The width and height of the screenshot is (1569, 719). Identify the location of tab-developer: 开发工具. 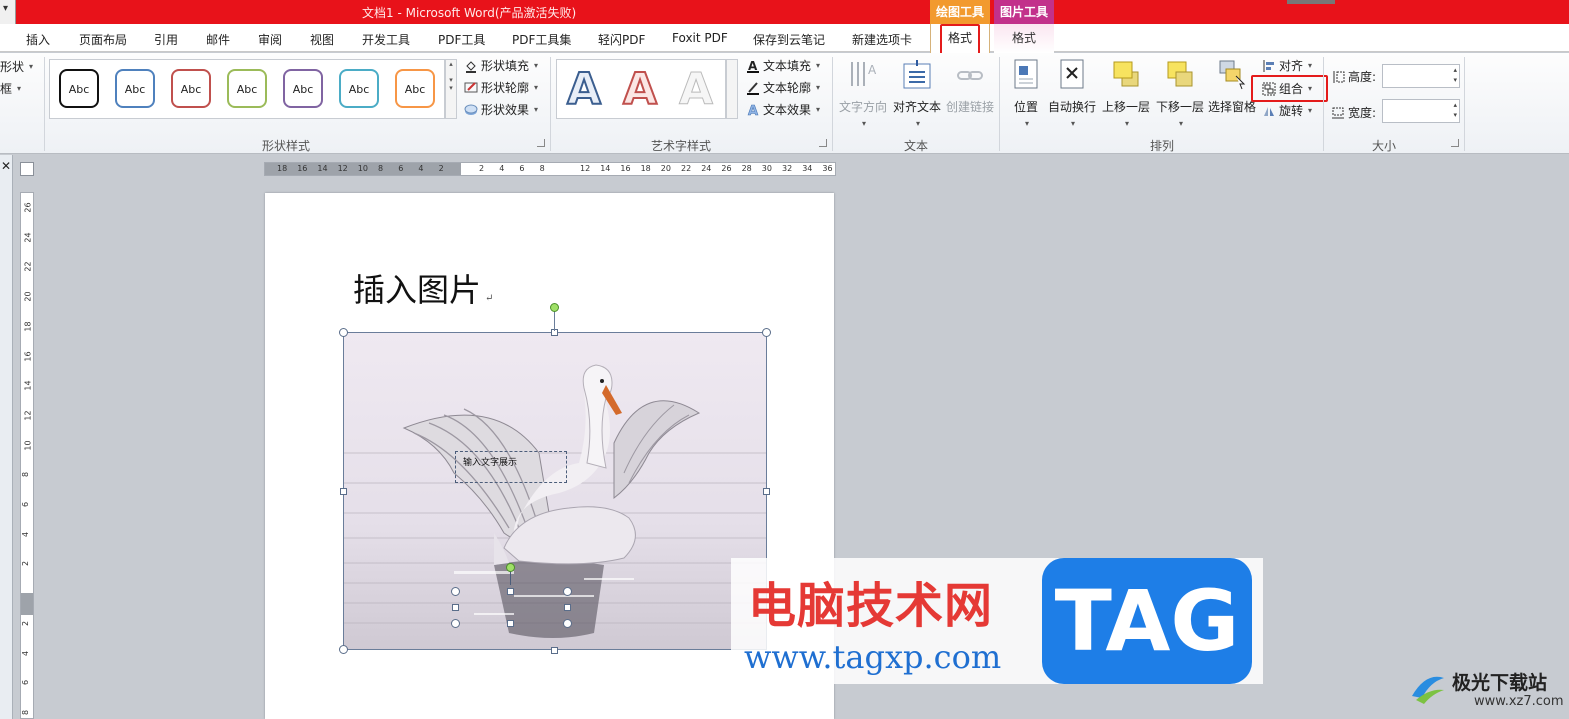
(386, 39).